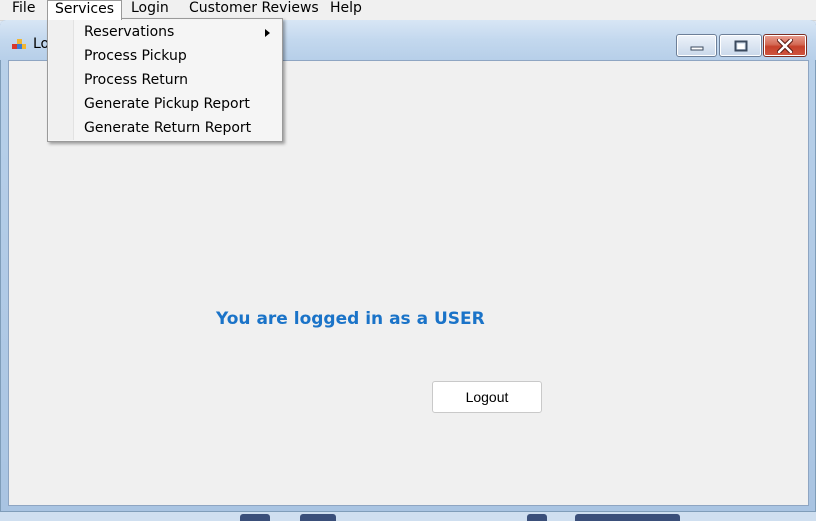 The image size is (816, 521). I want to click on menu-login: Login, so click(150, 9).